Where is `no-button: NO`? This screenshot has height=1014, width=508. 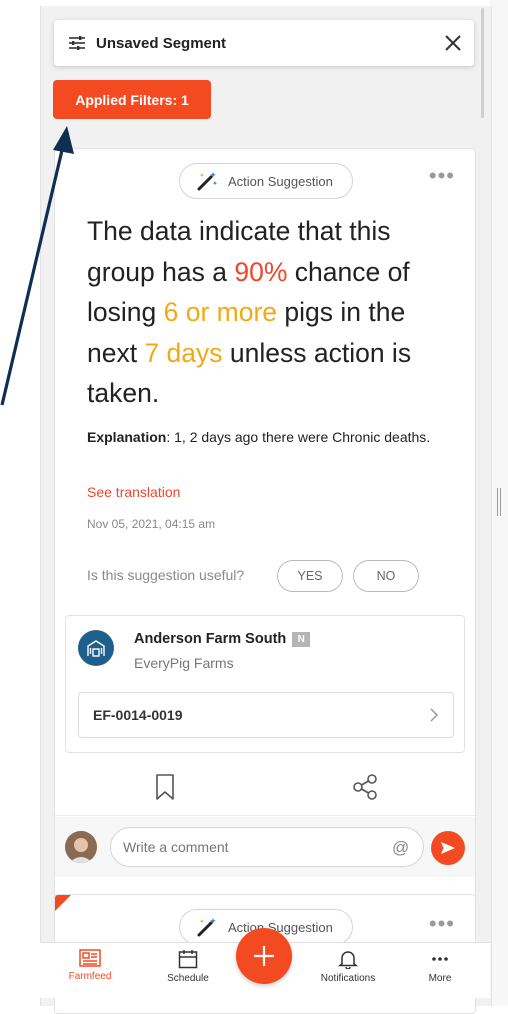 no-button: NO is located at coordinates (386, 576).